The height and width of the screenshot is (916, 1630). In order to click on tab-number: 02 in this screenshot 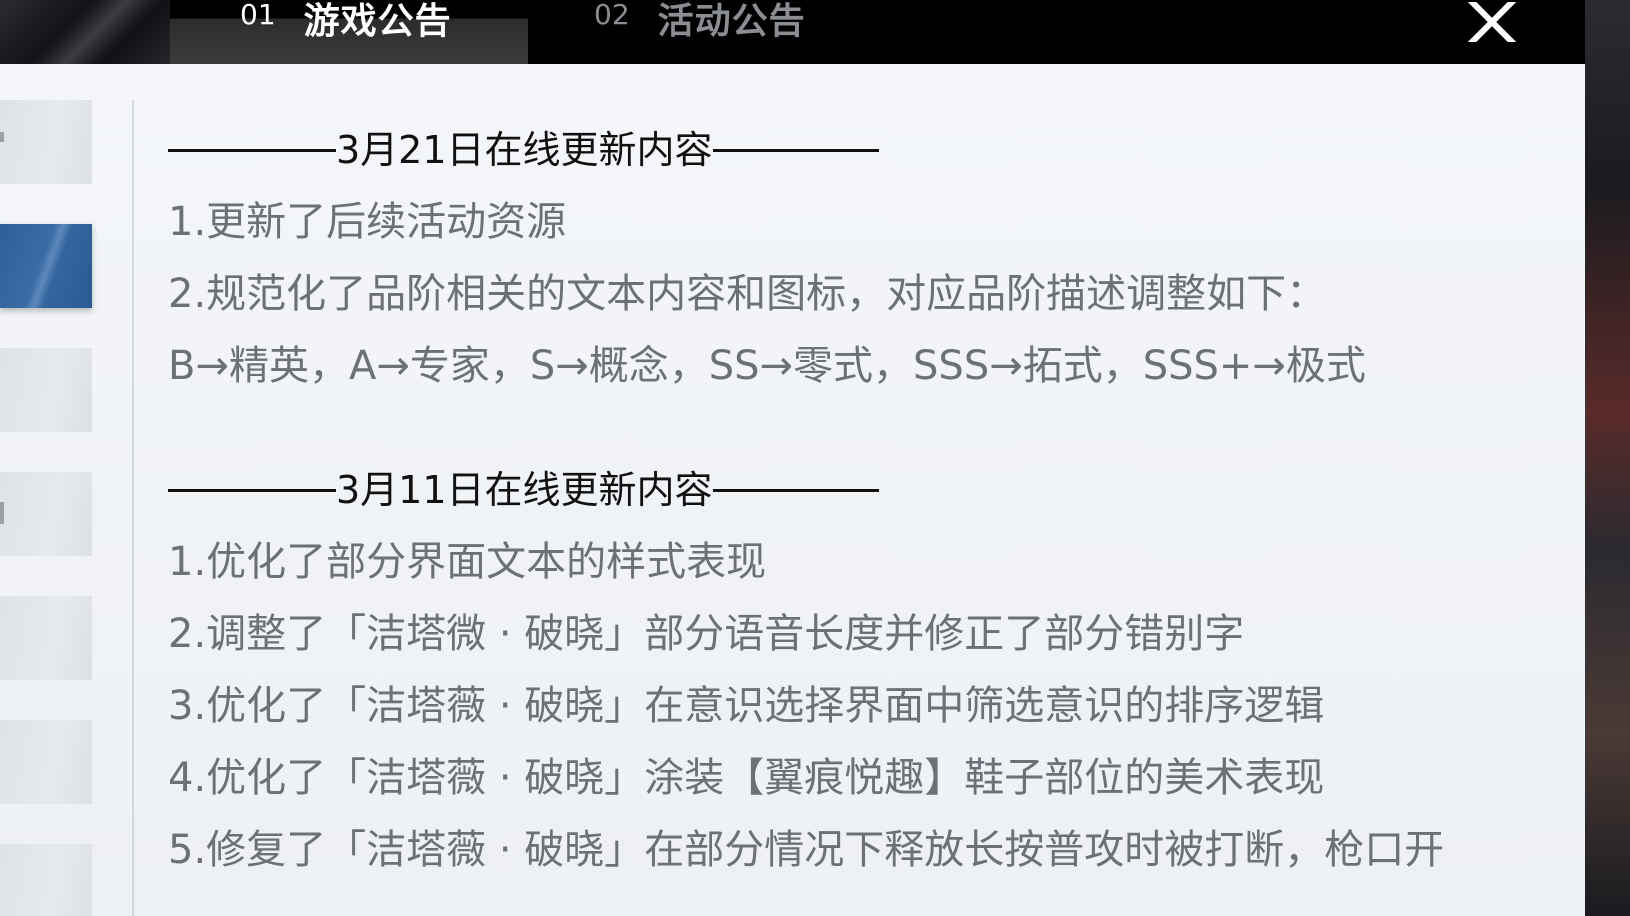, I will do `click(612, 15)`.